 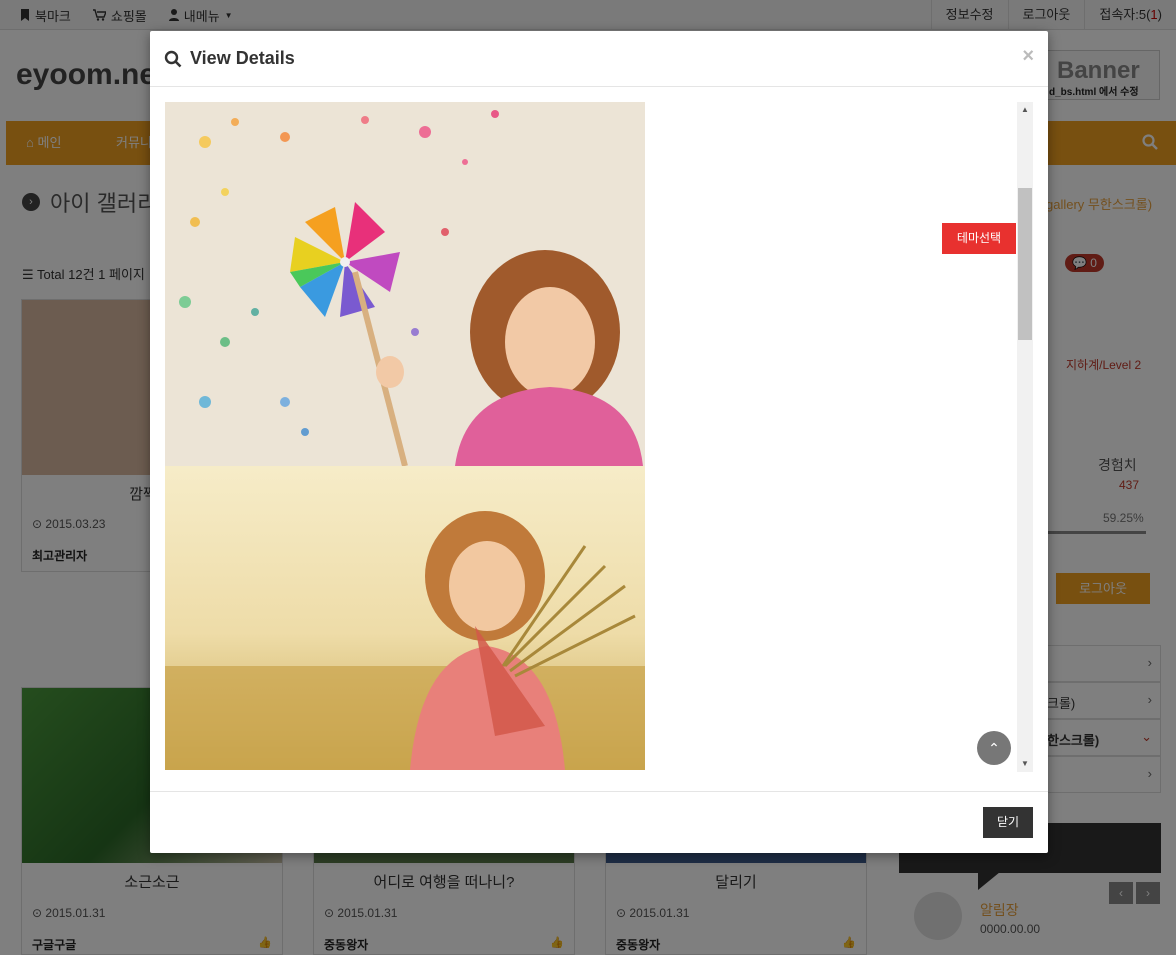 I want to click on scroll-to-top-button: ⌃, so click(x=994, y=748).